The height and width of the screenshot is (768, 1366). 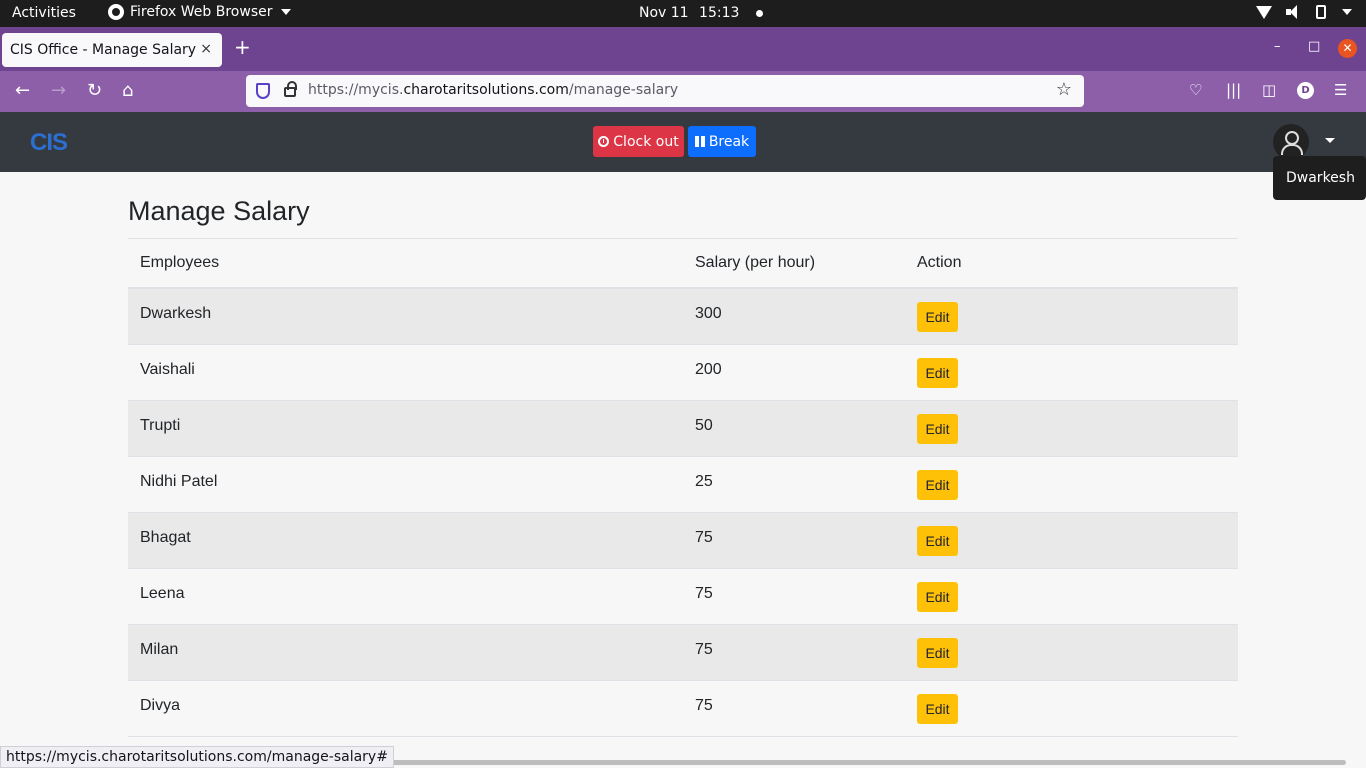 What do you see at coordinates (219, 211) in the screenshot?
I see `page-title: Manage Salary` at bounding box center [219, 211].